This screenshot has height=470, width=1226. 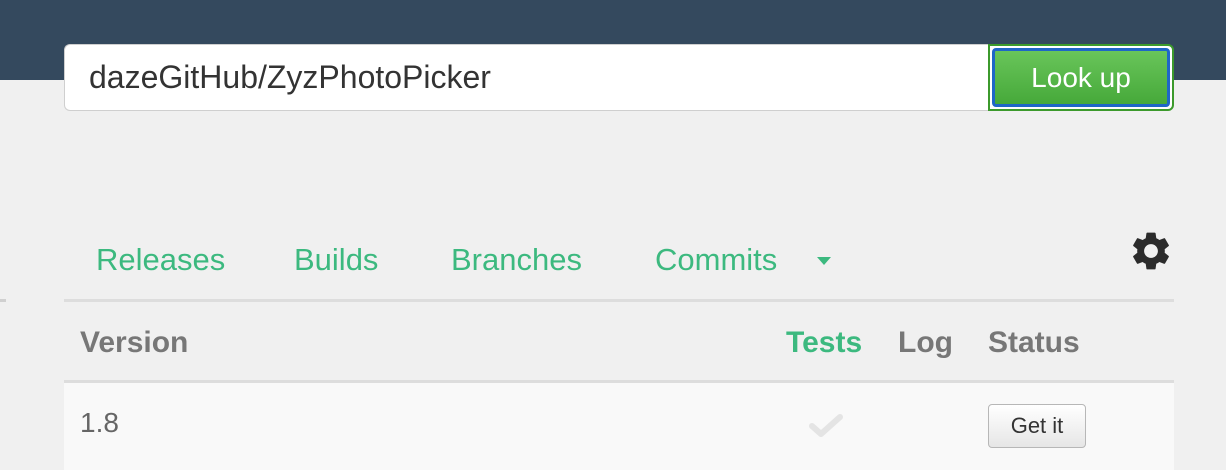 What do you see at coordinates (824, 343) in the screenshot?
I see `column-header-tests: Tests` at bounding box center [824, 343].